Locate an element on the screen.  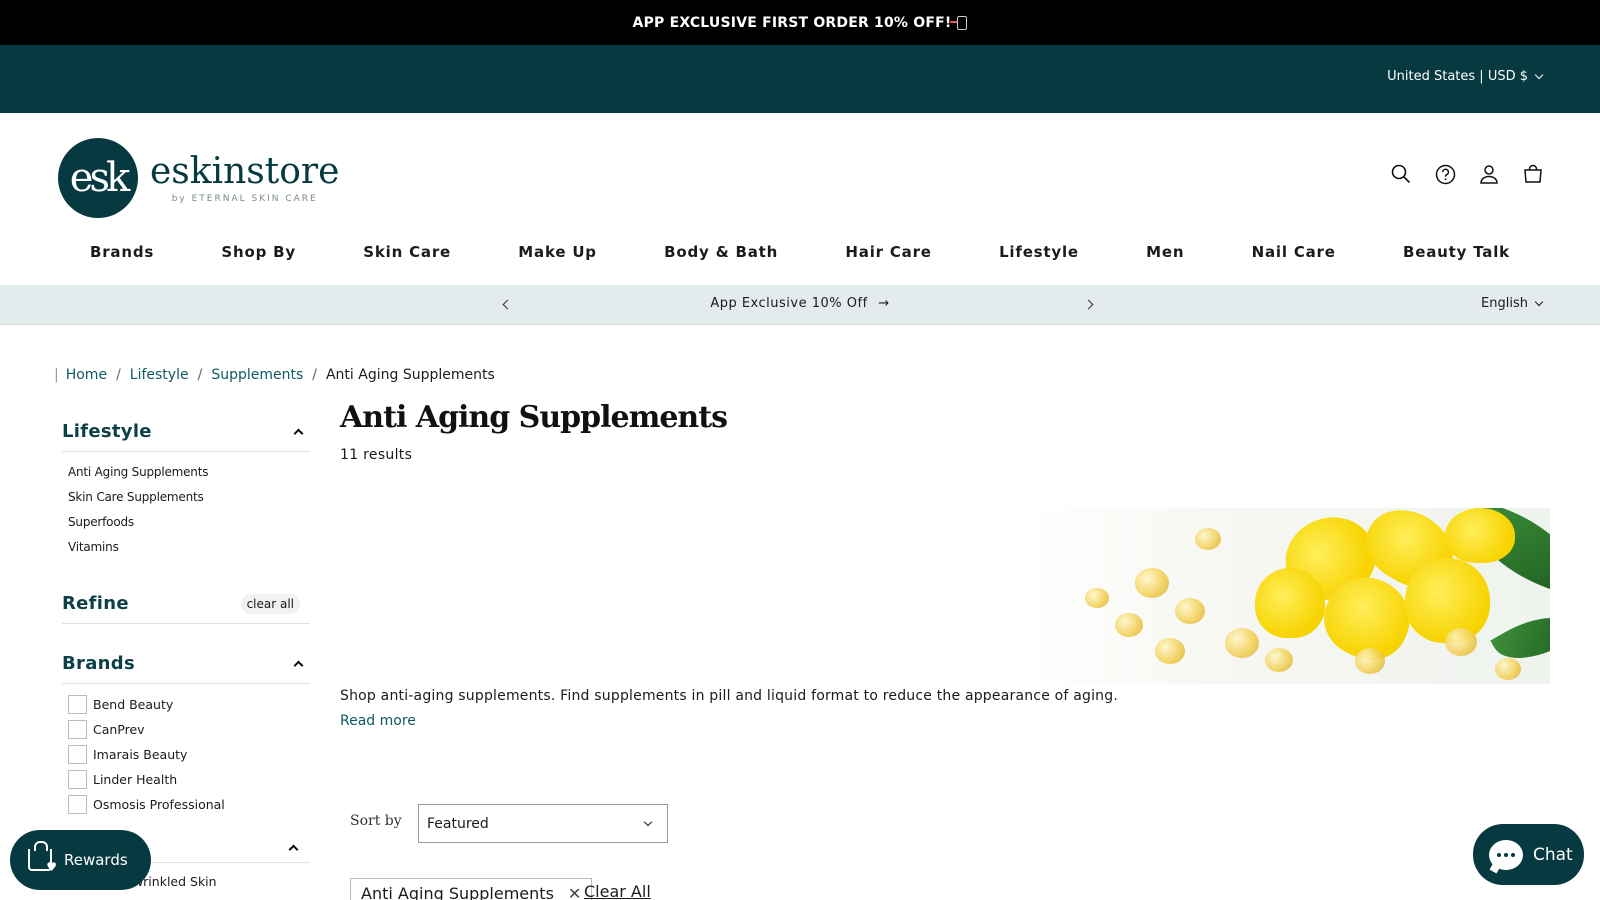
concerns-toggle is located at coordinates (296, 847).